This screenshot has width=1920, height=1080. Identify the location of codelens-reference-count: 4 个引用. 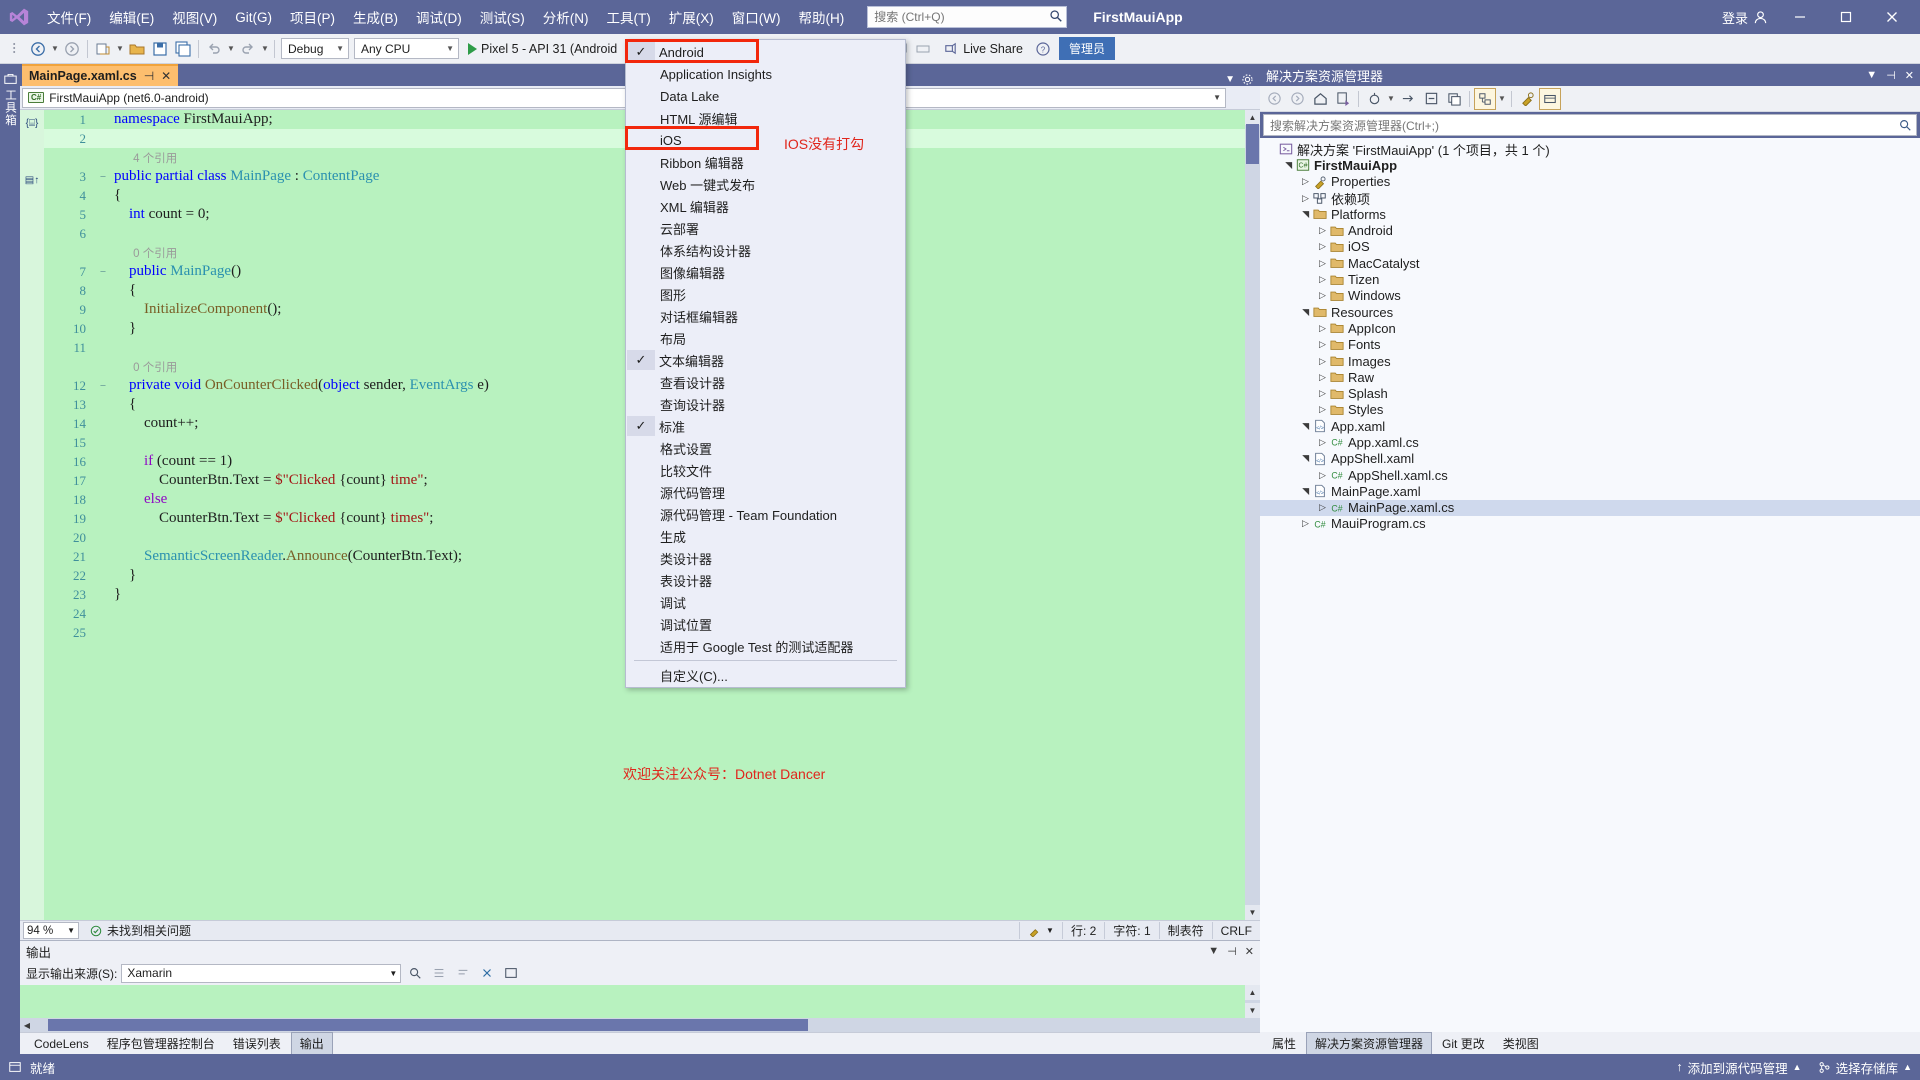
(143, 158).